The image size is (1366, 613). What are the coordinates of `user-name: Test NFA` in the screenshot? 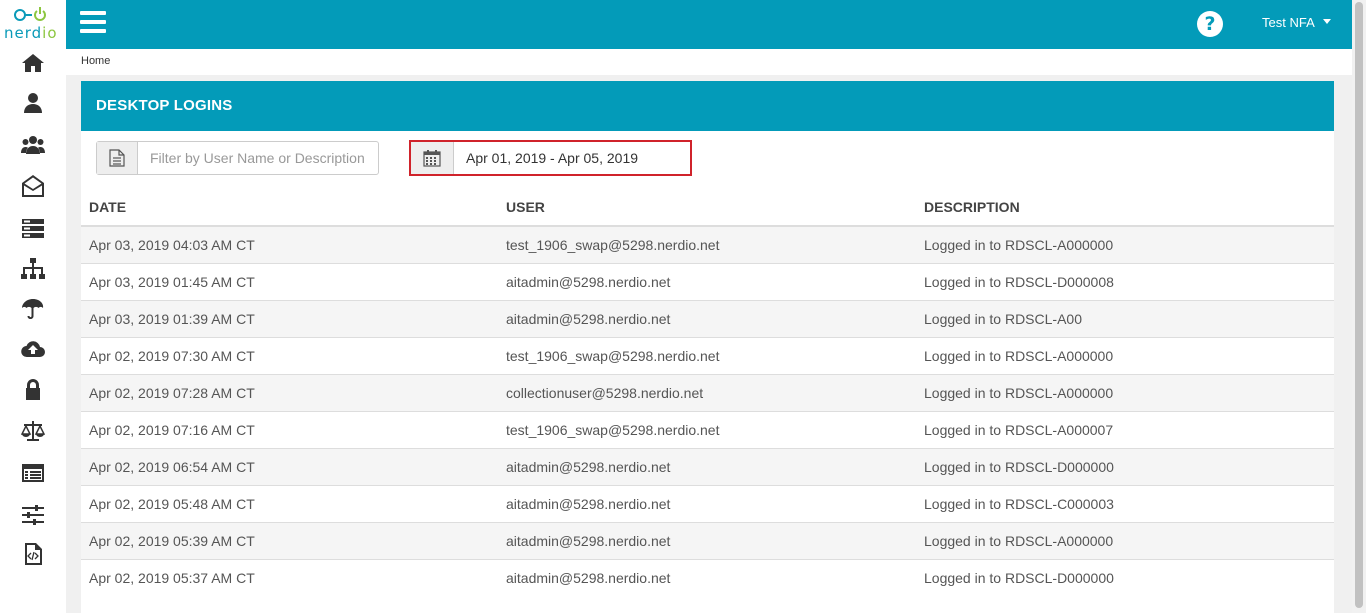 It's located at (1288, 22).